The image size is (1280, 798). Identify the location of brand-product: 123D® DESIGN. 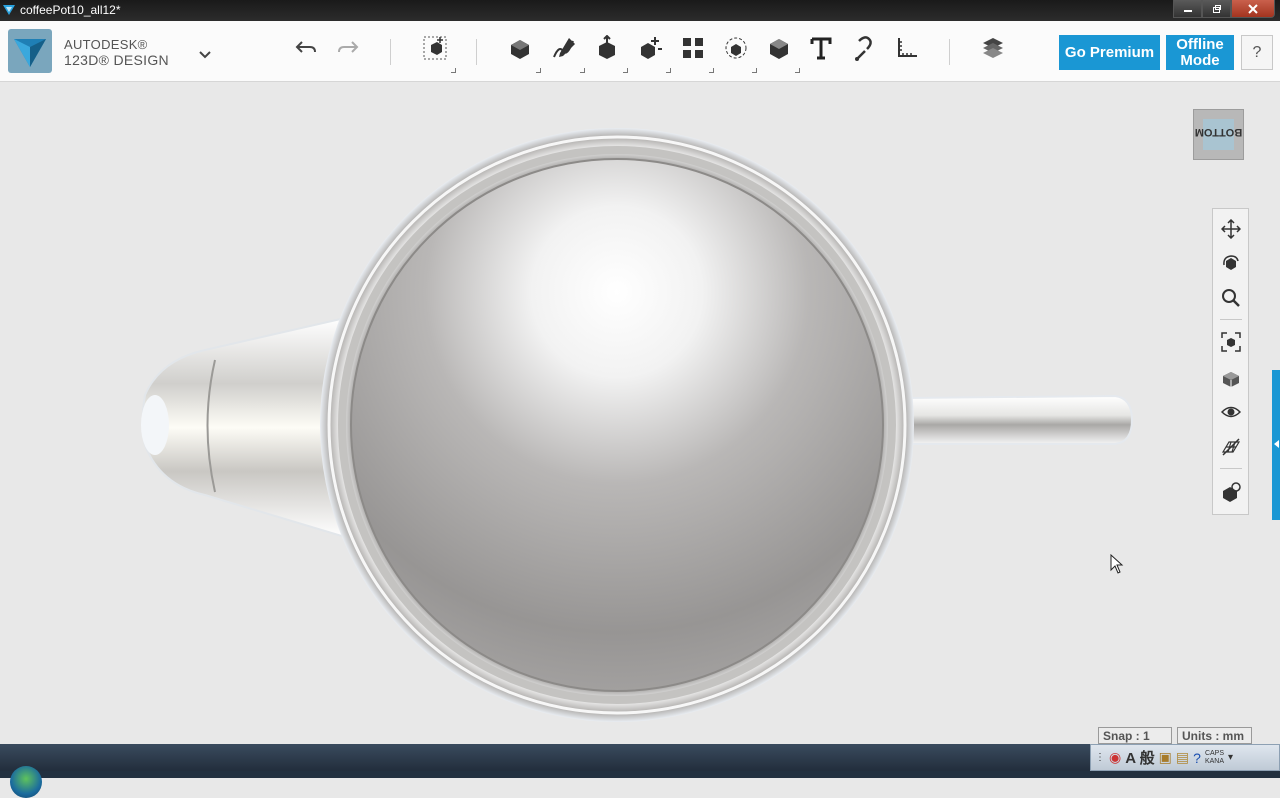
(116, 60).